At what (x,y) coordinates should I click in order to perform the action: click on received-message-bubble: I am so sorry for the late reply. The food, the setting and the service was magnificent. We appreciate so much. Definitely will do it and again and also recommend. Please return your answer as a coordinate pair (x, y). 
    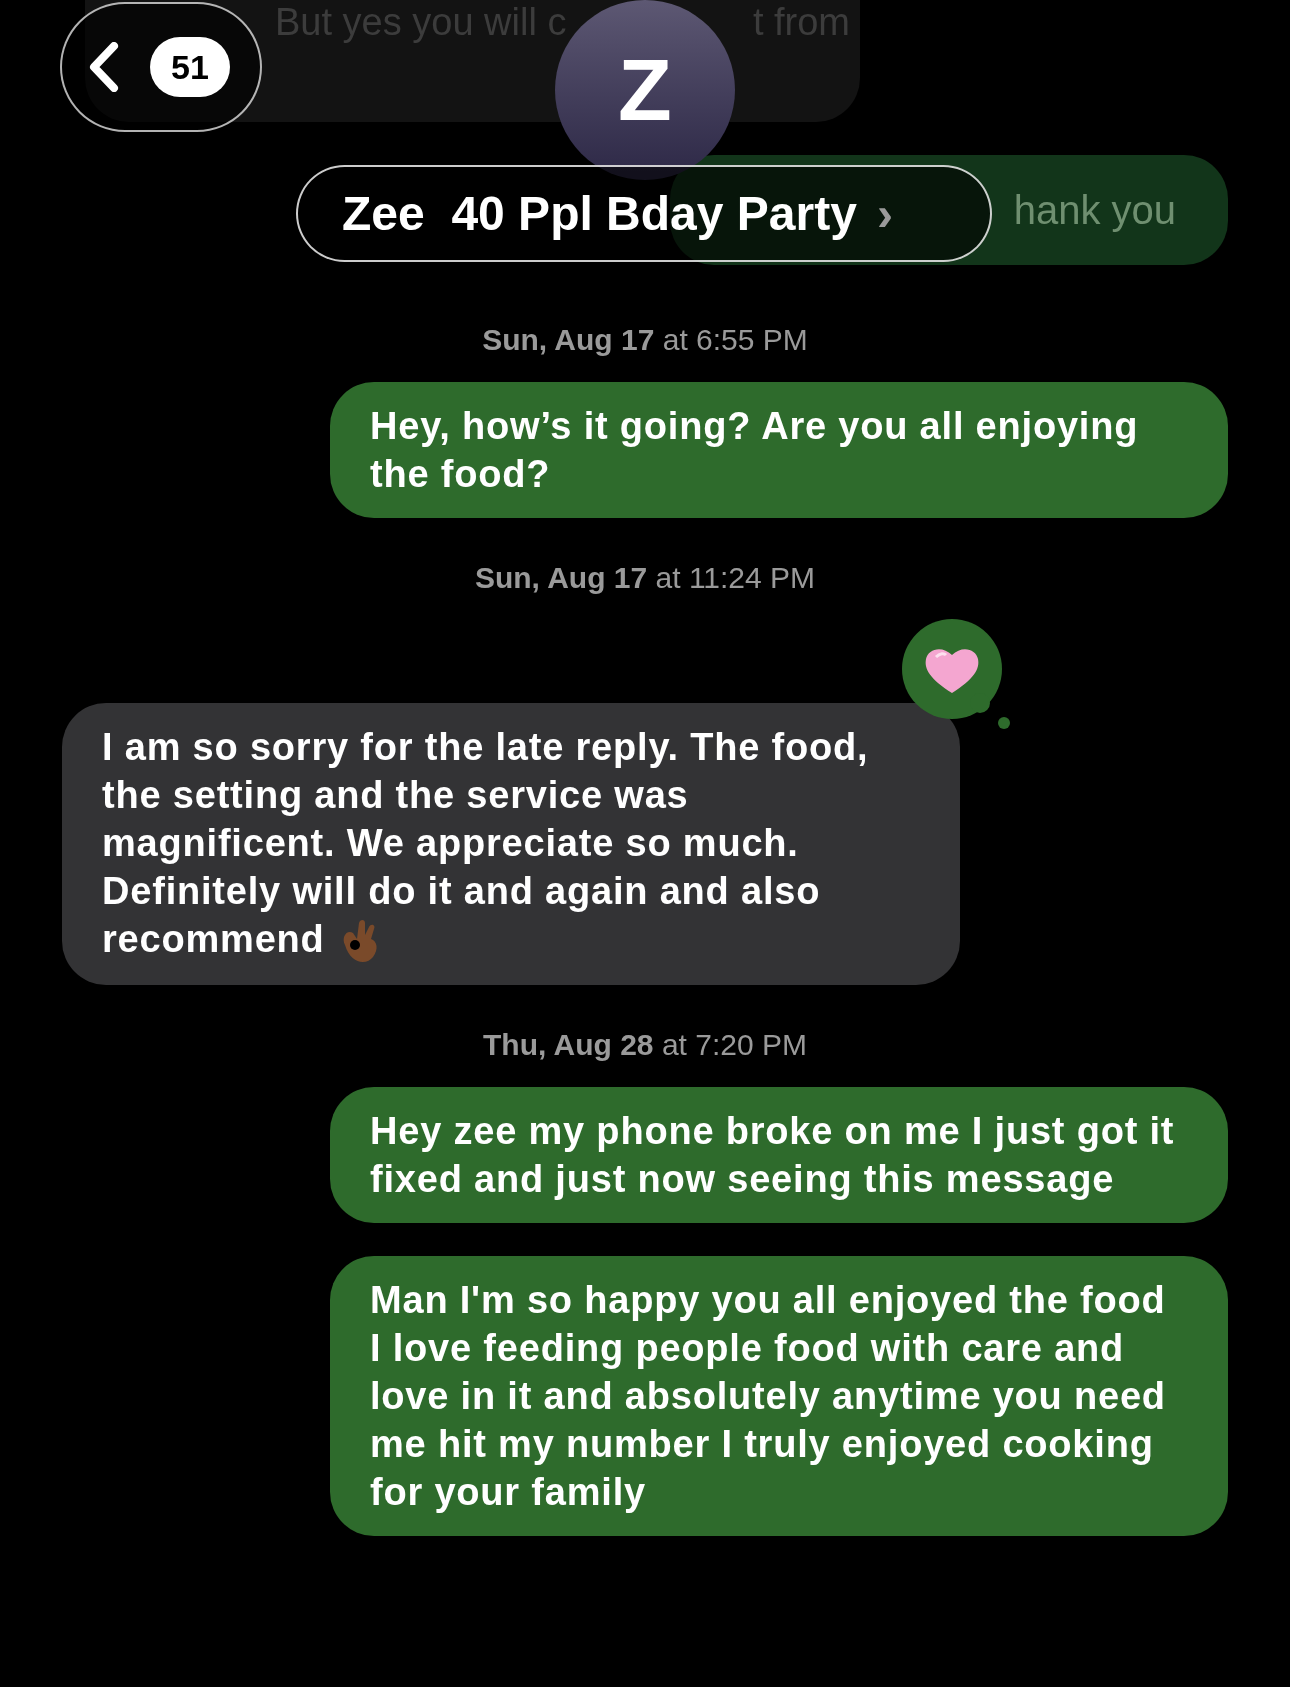
    Looking at the image, I should click on (511, 844).